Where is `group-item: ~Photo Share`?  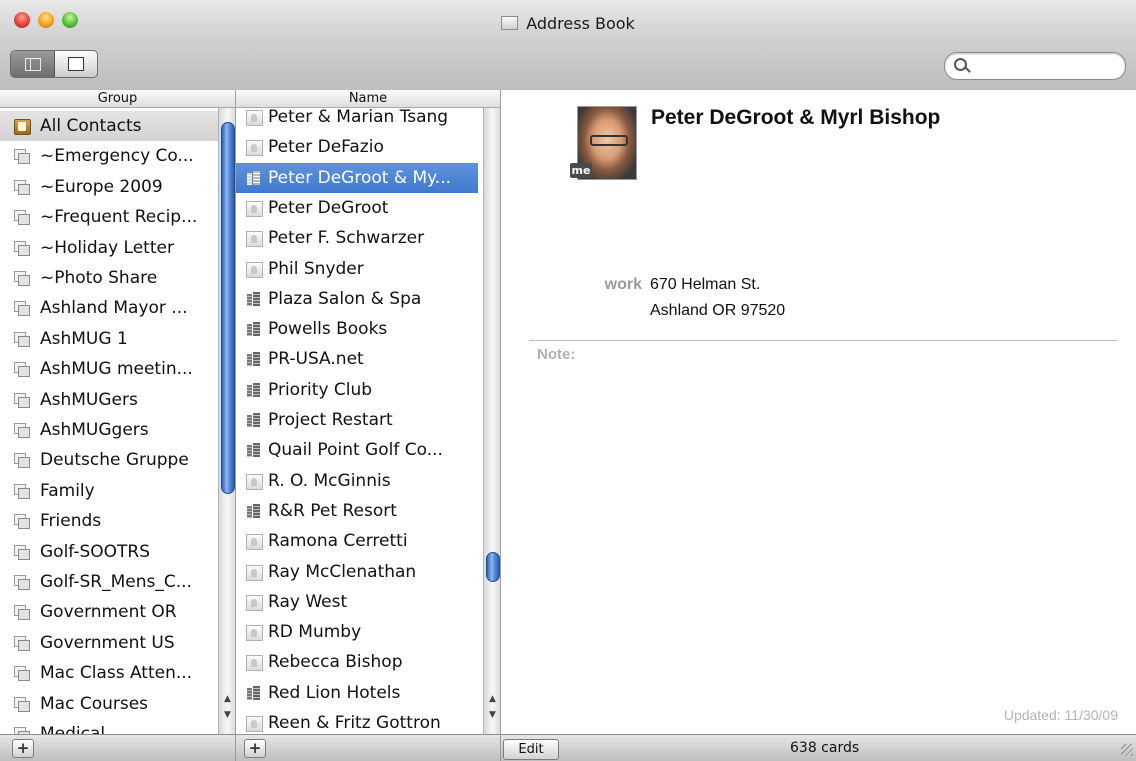
group-item: ~Photo Share is located at coordinates (109, 278).